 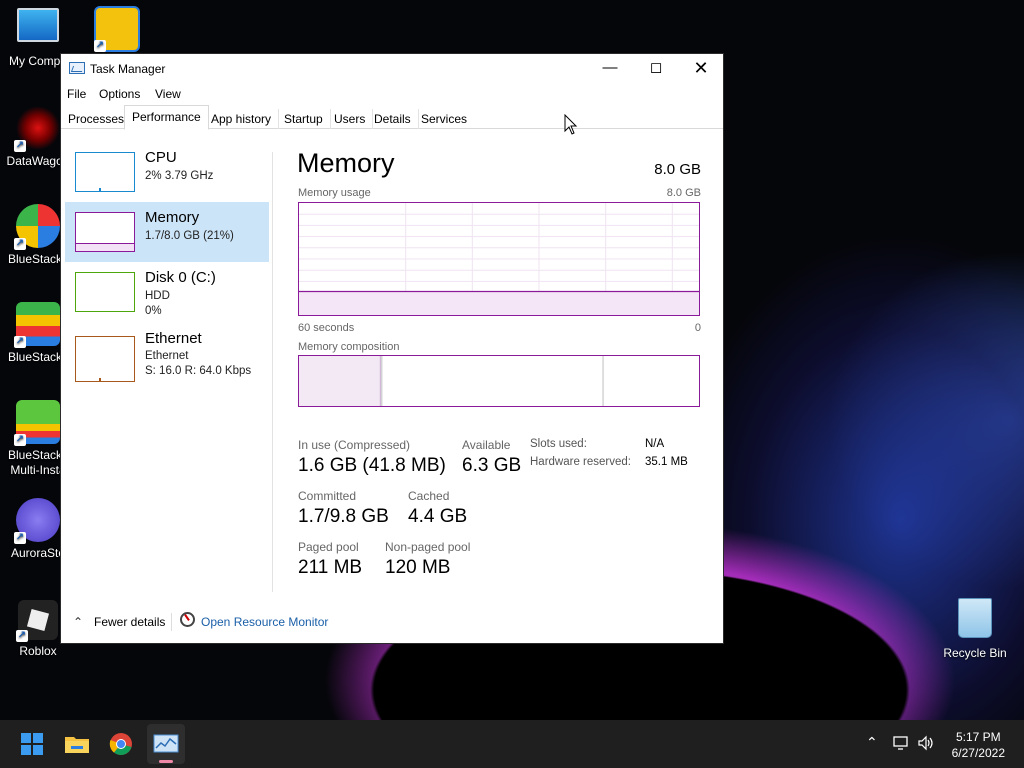 I want to click on non-paged-pool-value: 120 MB, so click(x=418, y=567).